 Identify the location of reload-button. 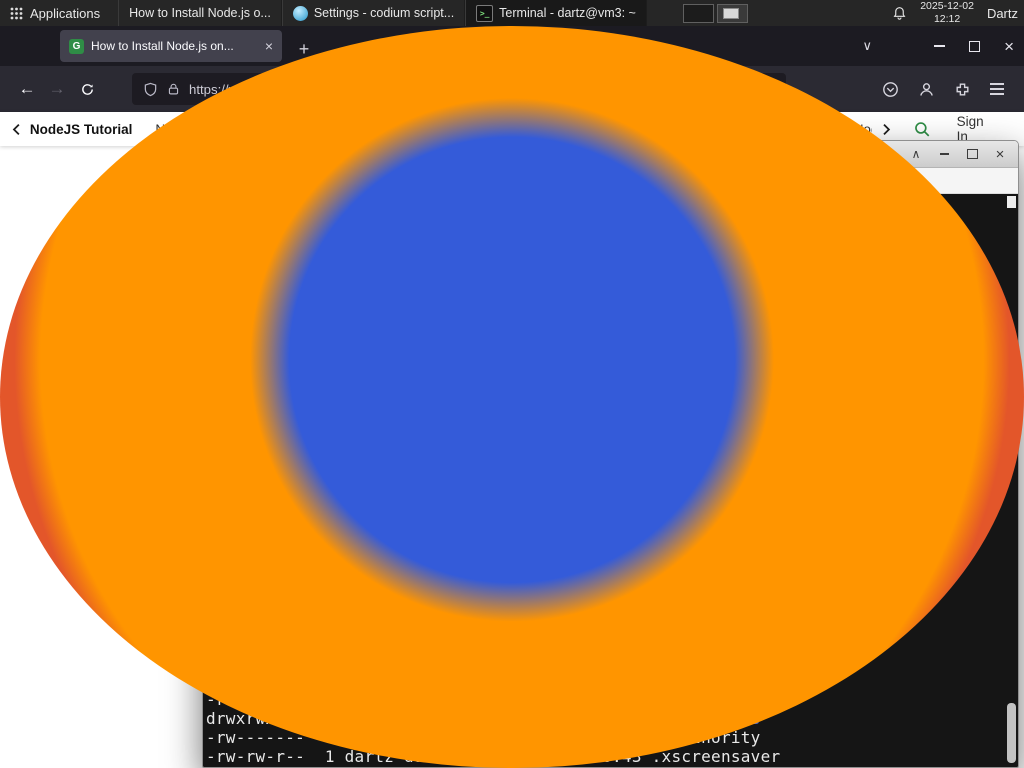
(87, 89).